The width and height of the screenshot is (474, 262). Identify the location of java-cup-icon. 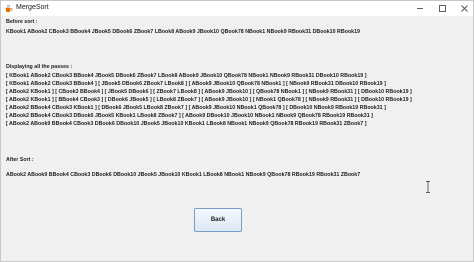
(9, 8).